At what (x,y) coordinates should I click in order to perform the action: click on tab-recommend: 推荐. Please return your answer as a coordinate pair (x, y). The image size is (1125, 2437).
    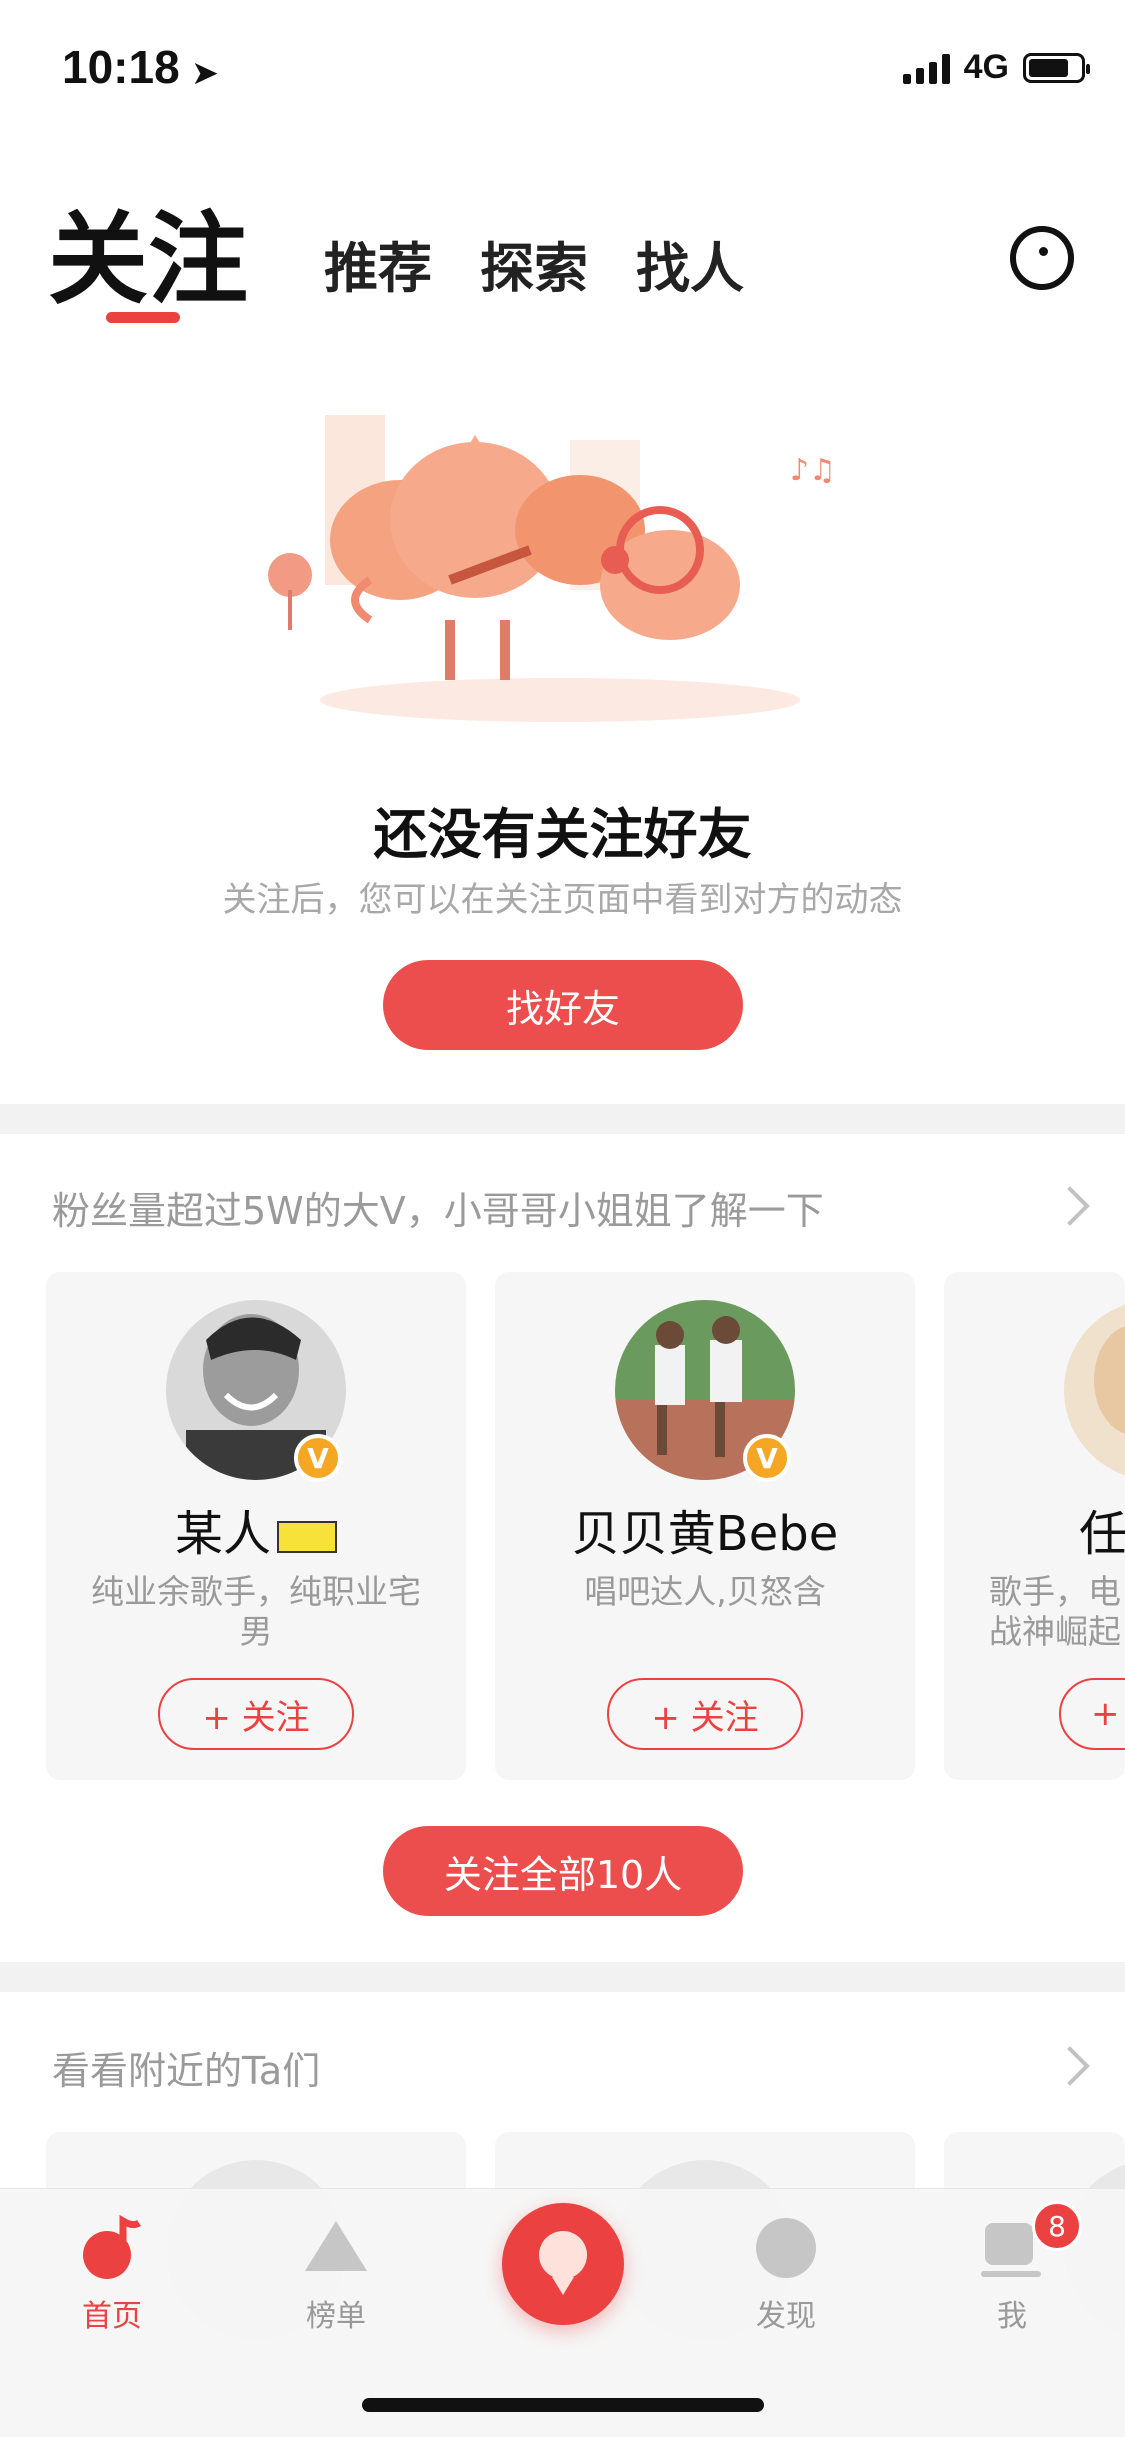
    Looking at the image, I should click on (378, 263).